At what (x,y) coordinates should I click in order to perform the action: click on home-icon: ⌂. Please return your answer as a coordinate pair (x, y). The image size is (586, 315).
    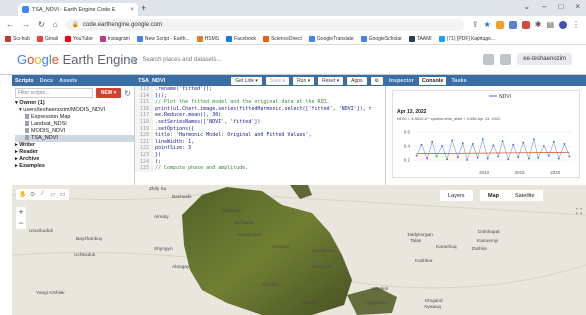
    Looking at the image, I should click on (55, 24).